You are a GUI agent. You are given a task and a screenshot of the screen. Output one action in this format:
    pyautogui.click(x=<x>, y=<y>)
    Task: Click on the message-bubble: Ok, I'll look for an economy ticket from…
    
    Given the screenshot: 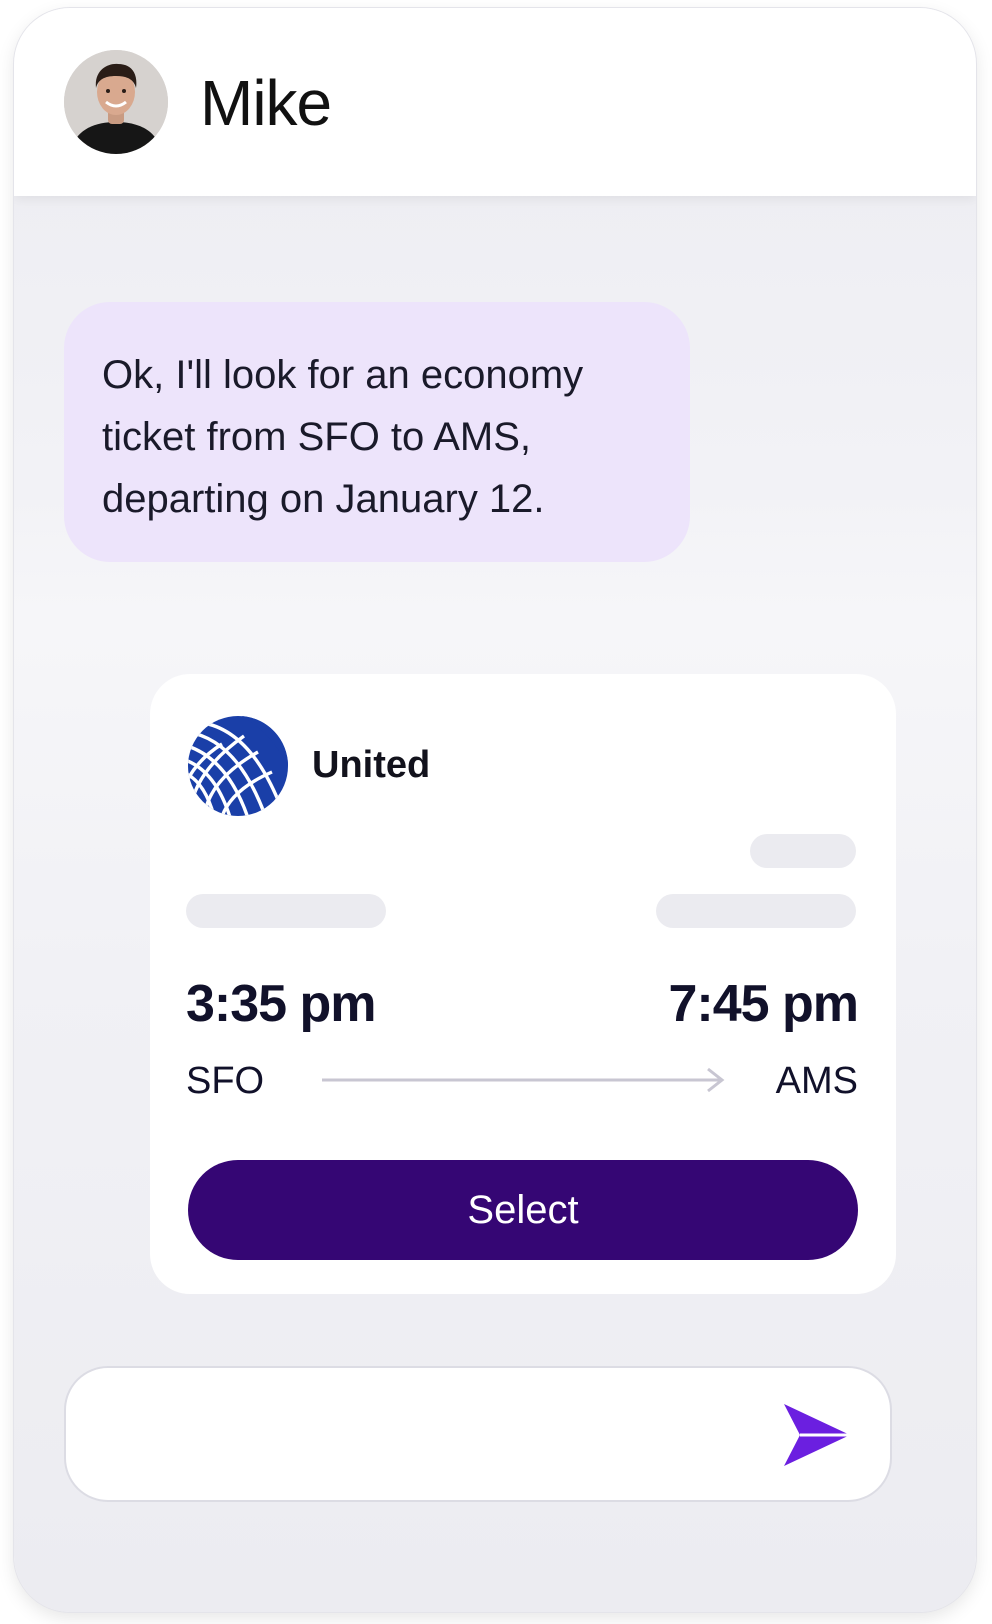 What is the action you would take?
    pyautogui.click(x=377, y=432)
    